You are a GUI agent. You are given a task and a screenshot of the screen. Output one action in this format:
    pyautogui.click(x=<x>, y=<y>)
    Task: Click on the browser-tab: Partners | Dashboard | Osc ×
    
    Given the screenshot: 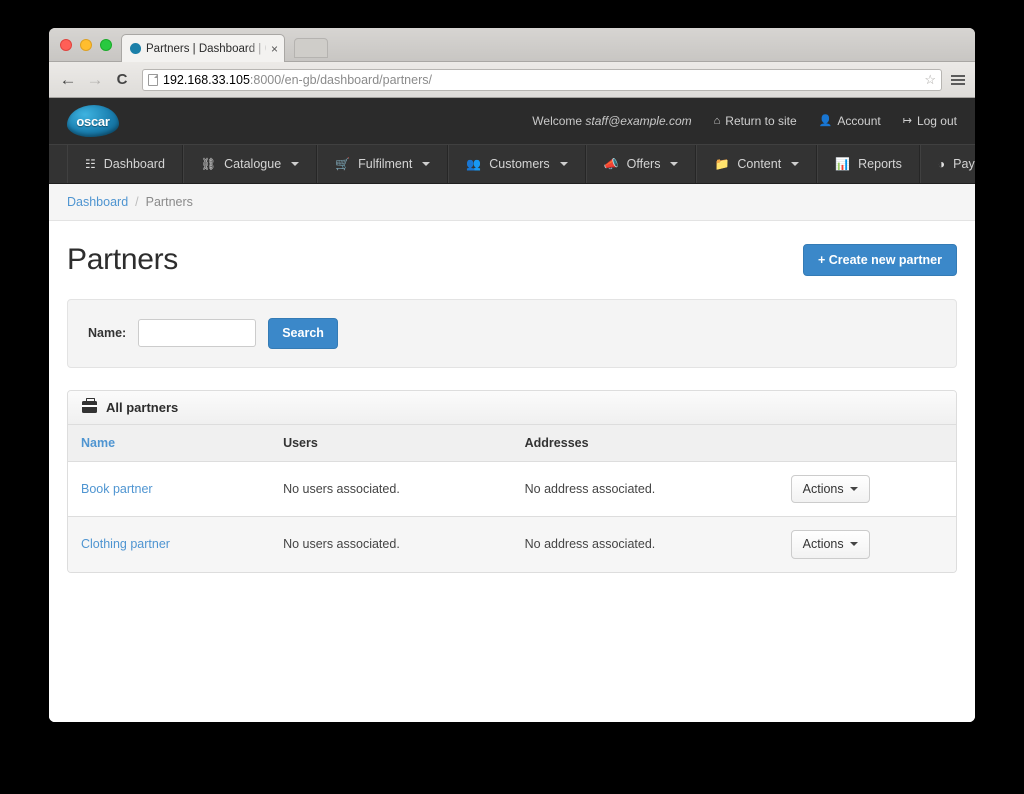 What is the action you would take?
    pyautogui.click(x=203, y=48)
    